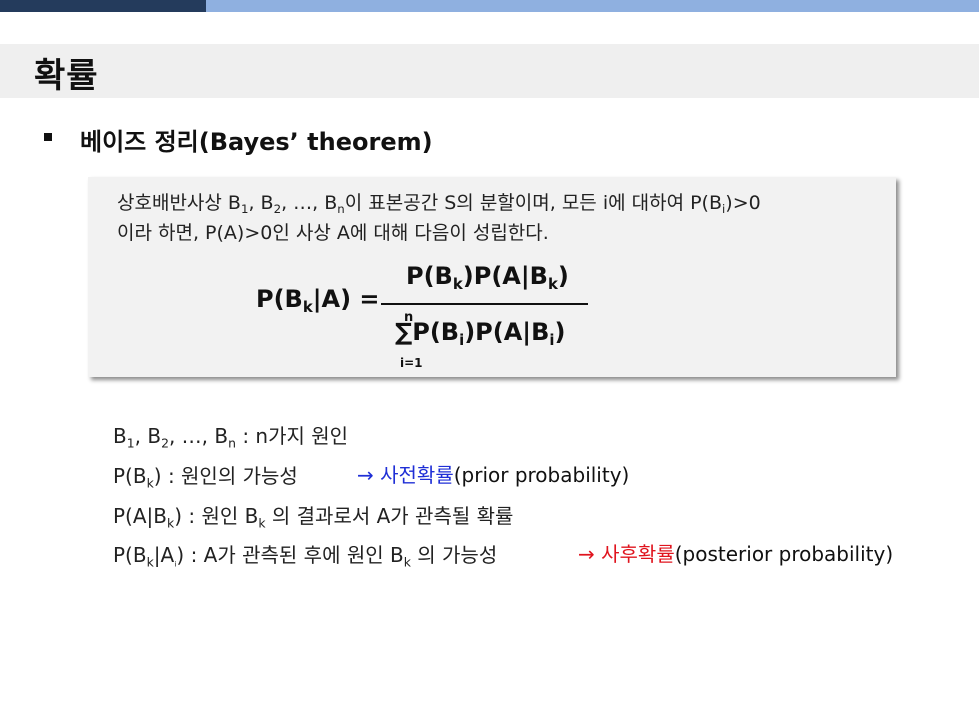 The width and height of the screenshot is (979, 701). Describe the element at coordinates (487, 278) in the screenshot. I see `formula-numerator: P(Bk)P(A|Bk)` at that location.